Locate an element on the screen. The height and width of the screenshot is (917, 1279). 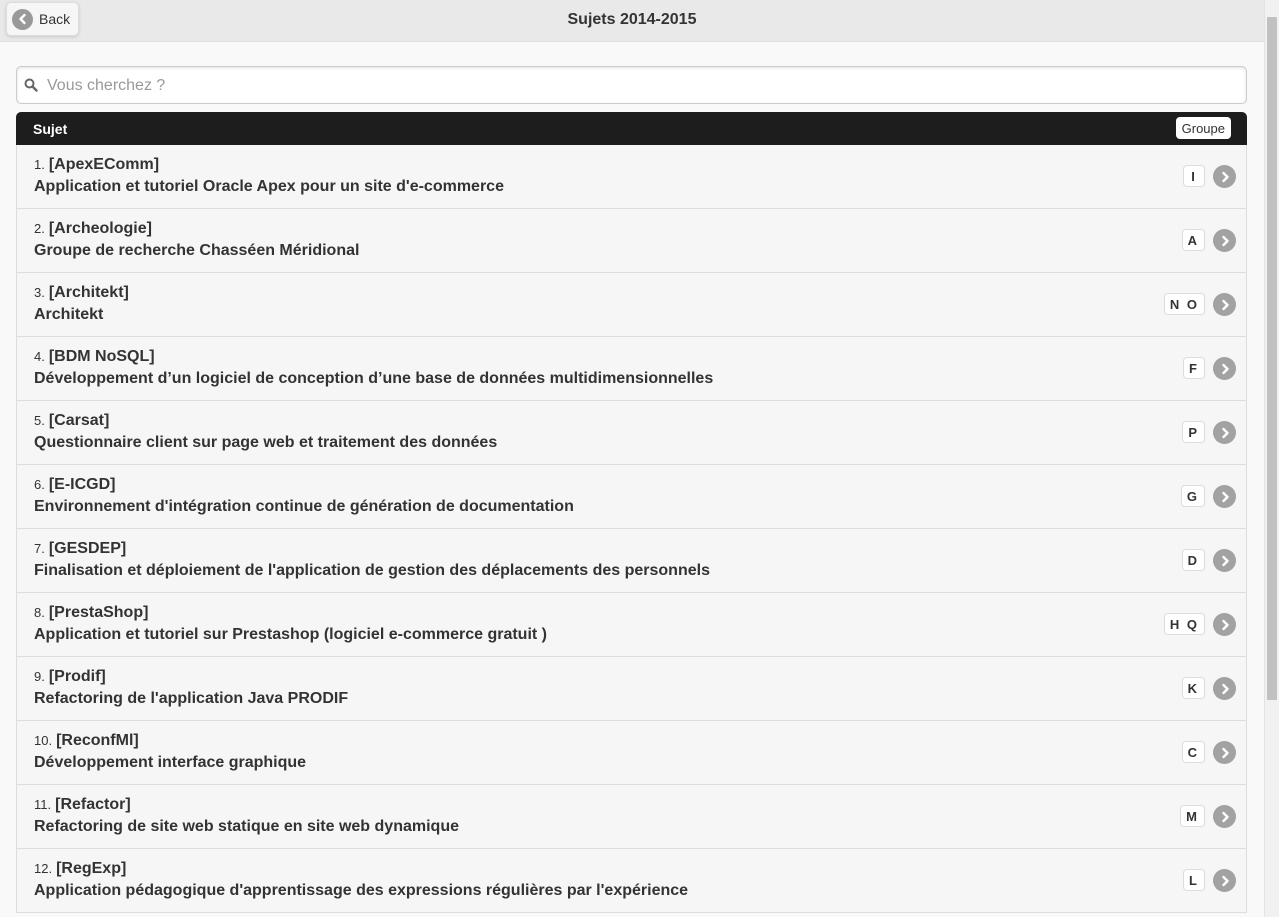
group-badge: A is located at coordinates (1193, 240).